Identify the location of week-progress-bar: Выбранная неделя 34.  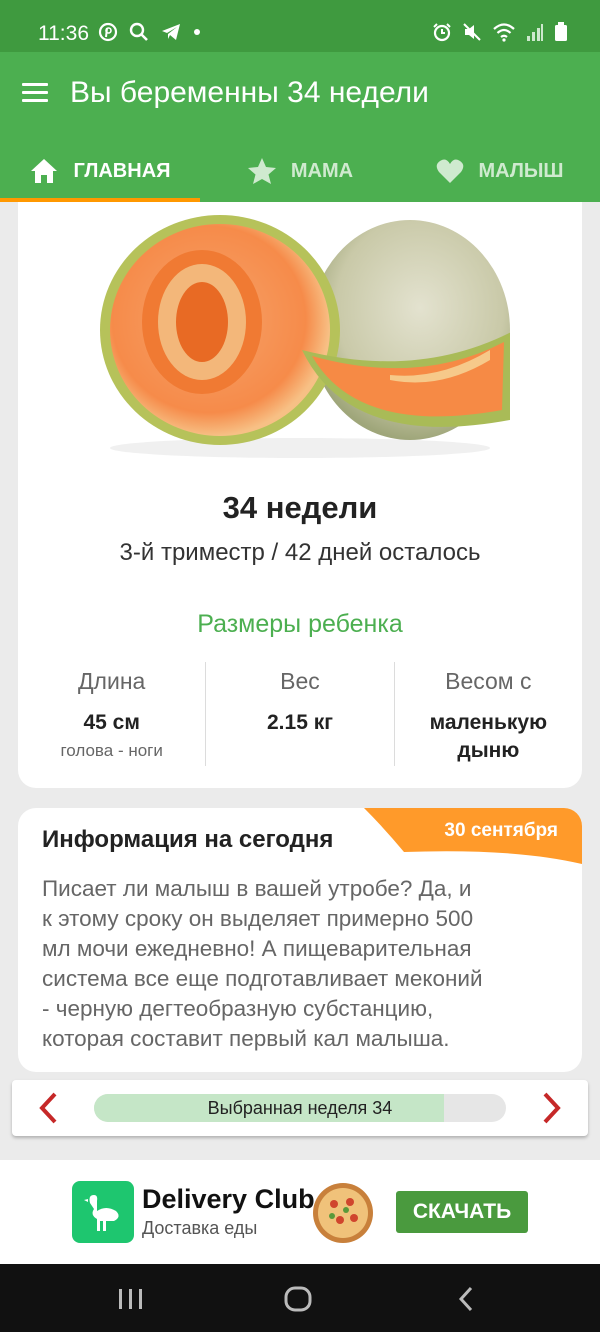
(300, 1108).